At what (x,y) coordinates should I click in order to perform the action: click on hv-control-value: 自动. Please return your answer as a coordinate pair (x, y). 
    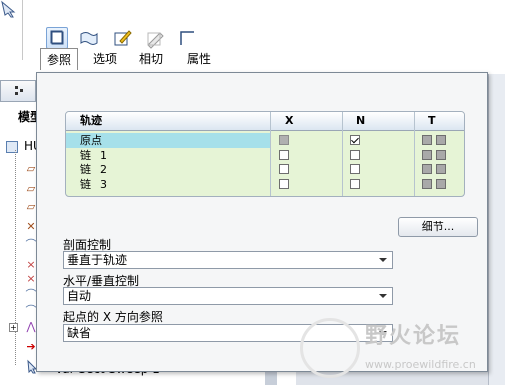
    Looking at the image, I should click on (79, 296).